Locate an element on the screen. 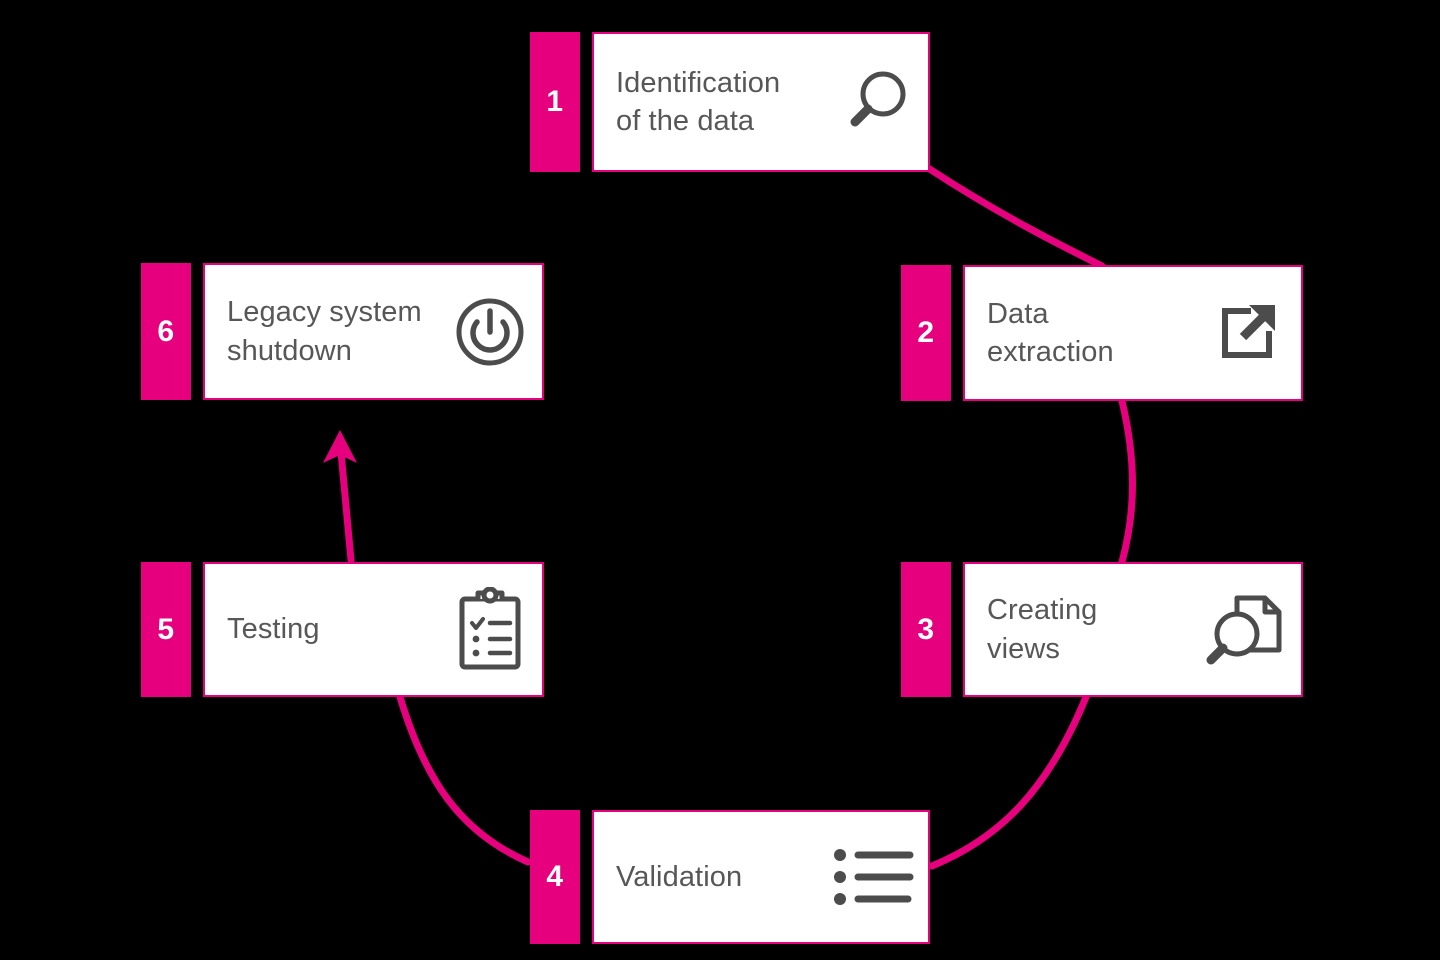 Image resolution: width=1440 pixels, height=960 pixels. step-number-5: 5 is located at coordinates (166, 629).